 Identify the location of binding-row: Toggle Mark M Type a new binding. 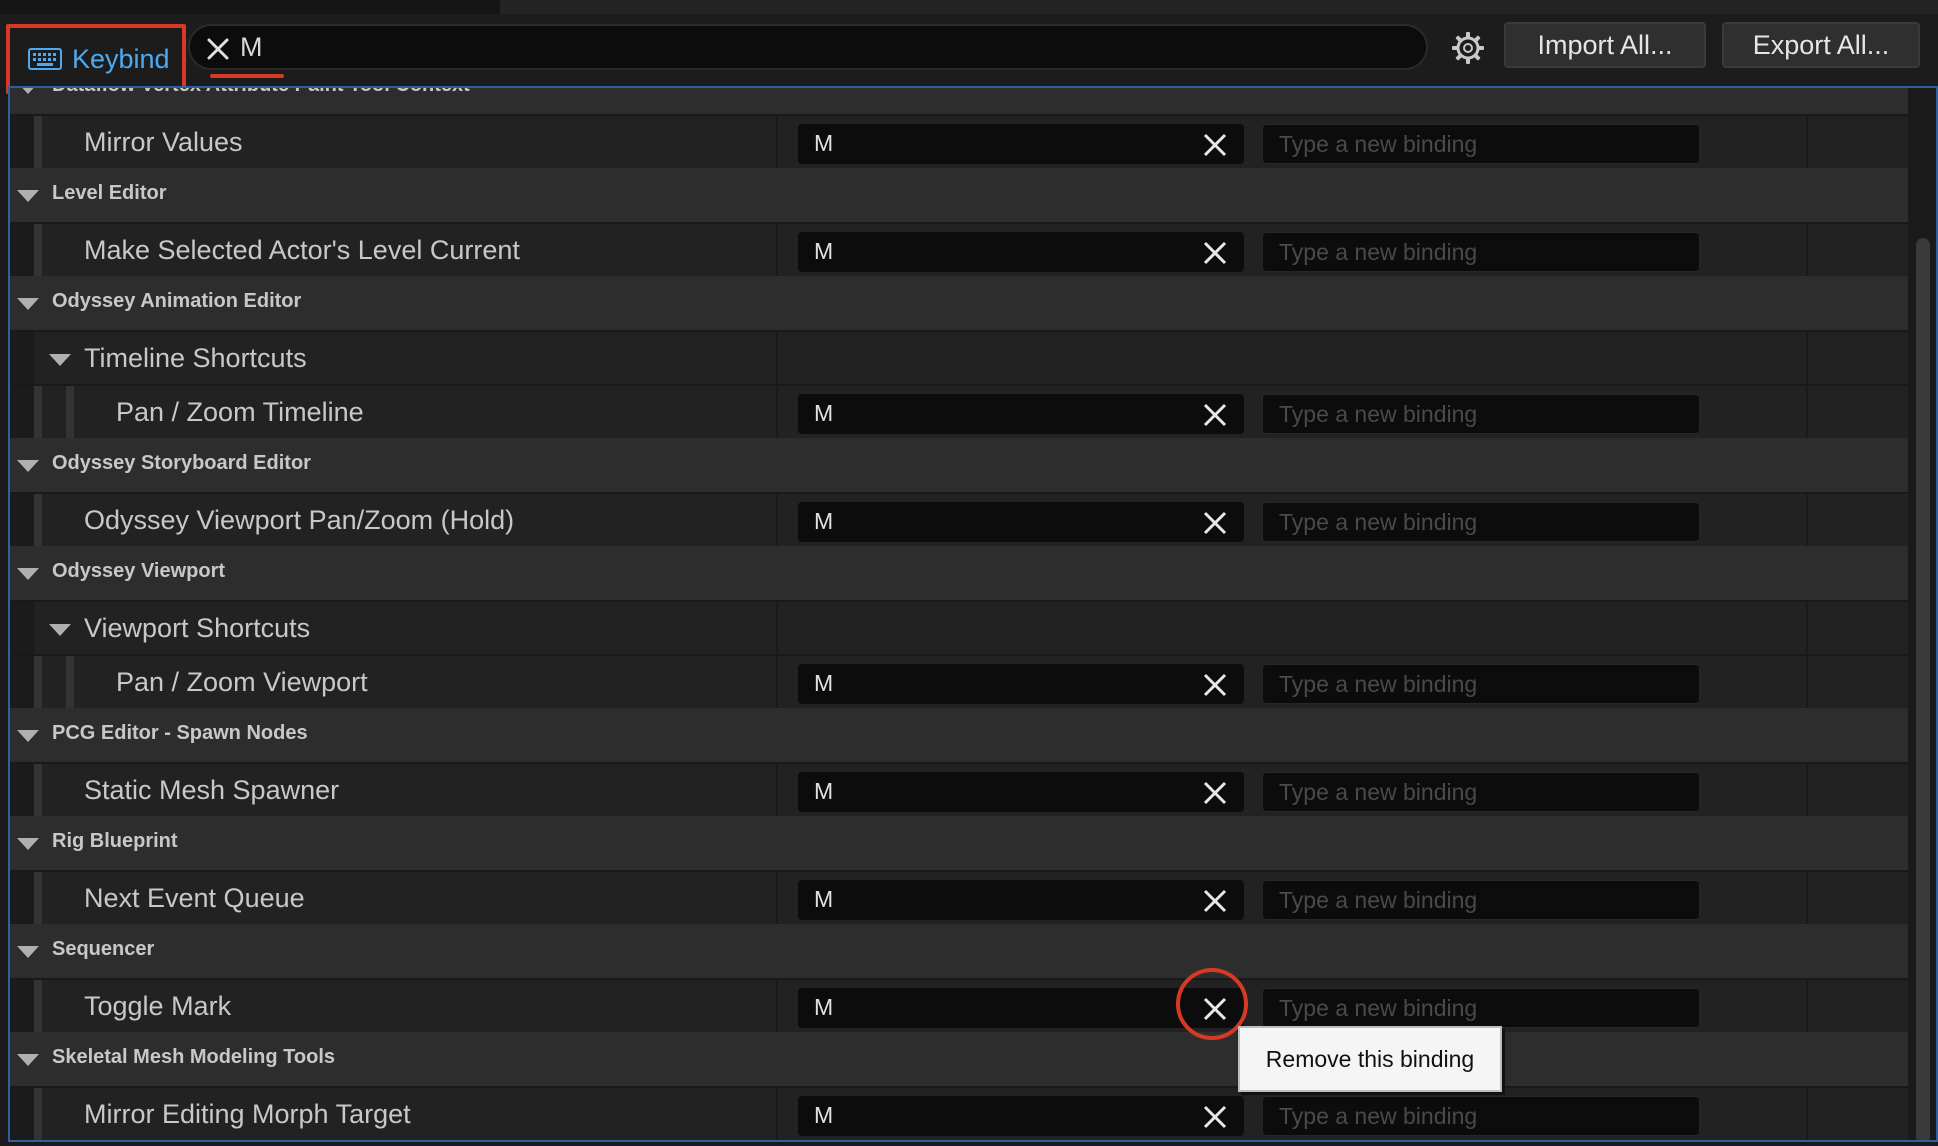
(959, 1006).